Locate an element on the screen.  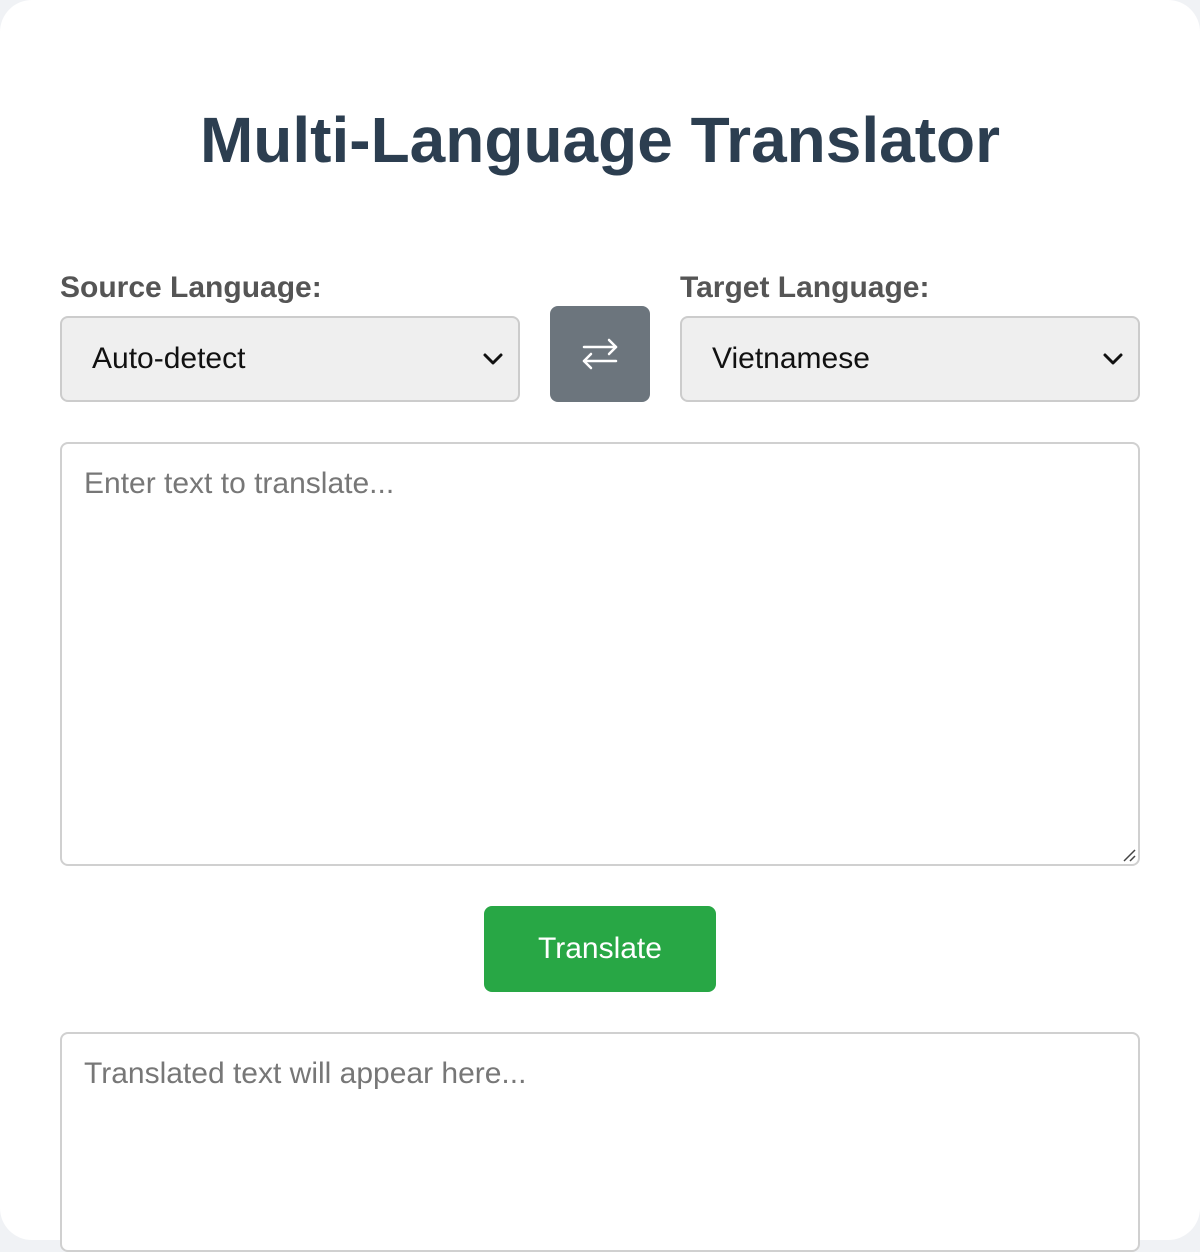
target-language-group: Target Language: Vietnamese is located at coordinates (910, 335).